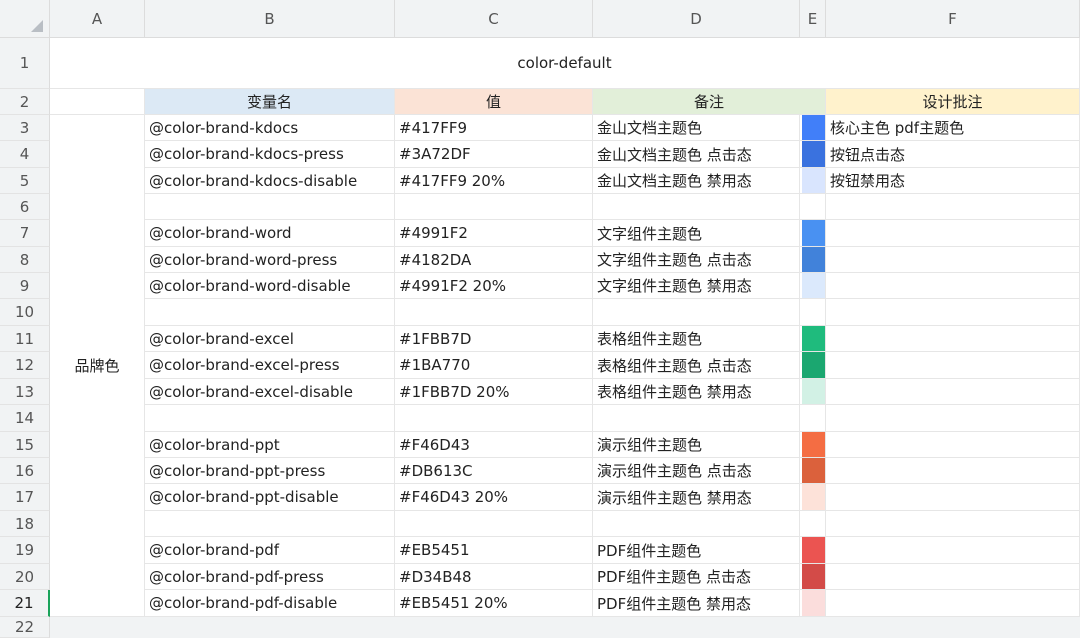 The width and height of the screenshot is (1080, 638). Describe the element at coordinates (696, 497) in the screenshot. I see `note-cell: 演示组件主题色 禁用态` at that location.